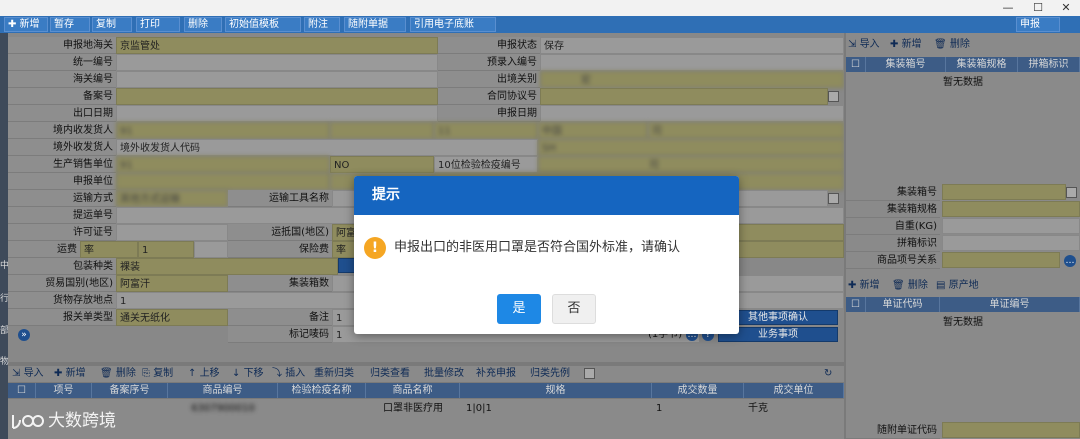 This screenshot has height=439, width=1080. What do you see at coordinates (172, 283) in the screenshot?
I see `trade-country-field: 阿富汗` at bounding box center [172, 283].